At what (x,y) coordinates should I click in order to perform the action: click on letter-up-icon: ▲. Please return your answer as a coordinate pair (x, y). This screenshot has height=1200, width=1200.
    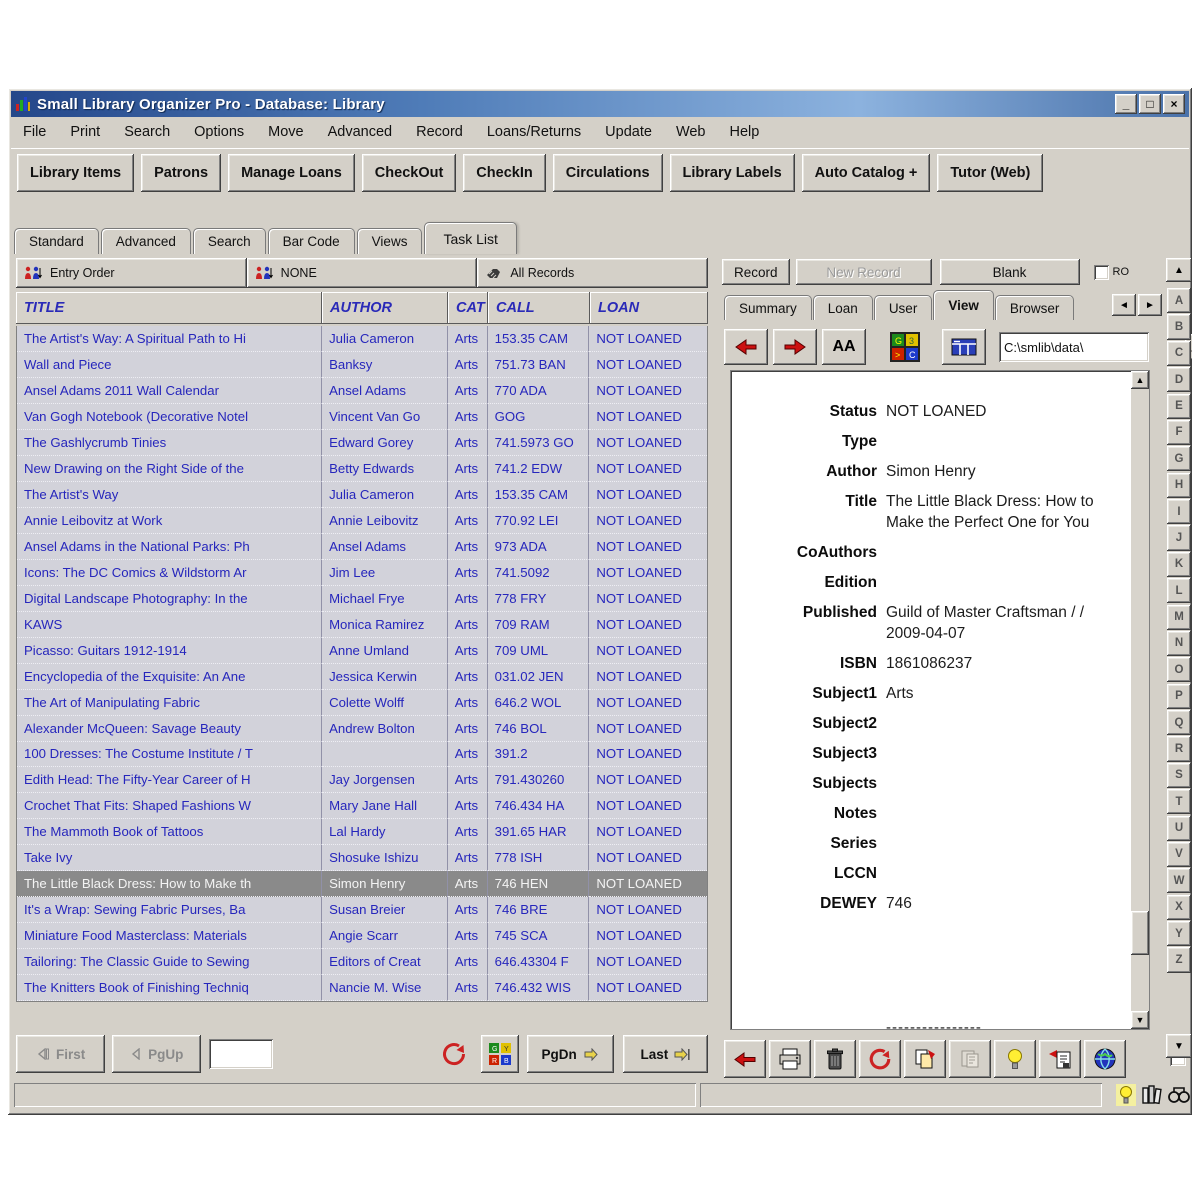
    Looking at the image, I should click on (1179, 270).